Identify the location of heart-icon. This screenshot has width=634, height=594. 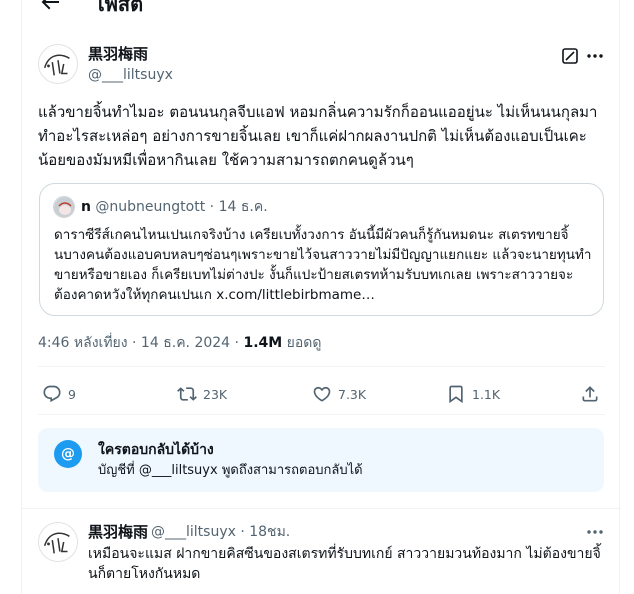
(322, 394).